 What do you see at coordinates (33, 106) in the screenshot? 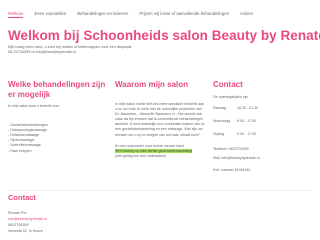
I see `treatments-lead: In mijn salon kunt u terecht voor` at bounding box center [33, 106].